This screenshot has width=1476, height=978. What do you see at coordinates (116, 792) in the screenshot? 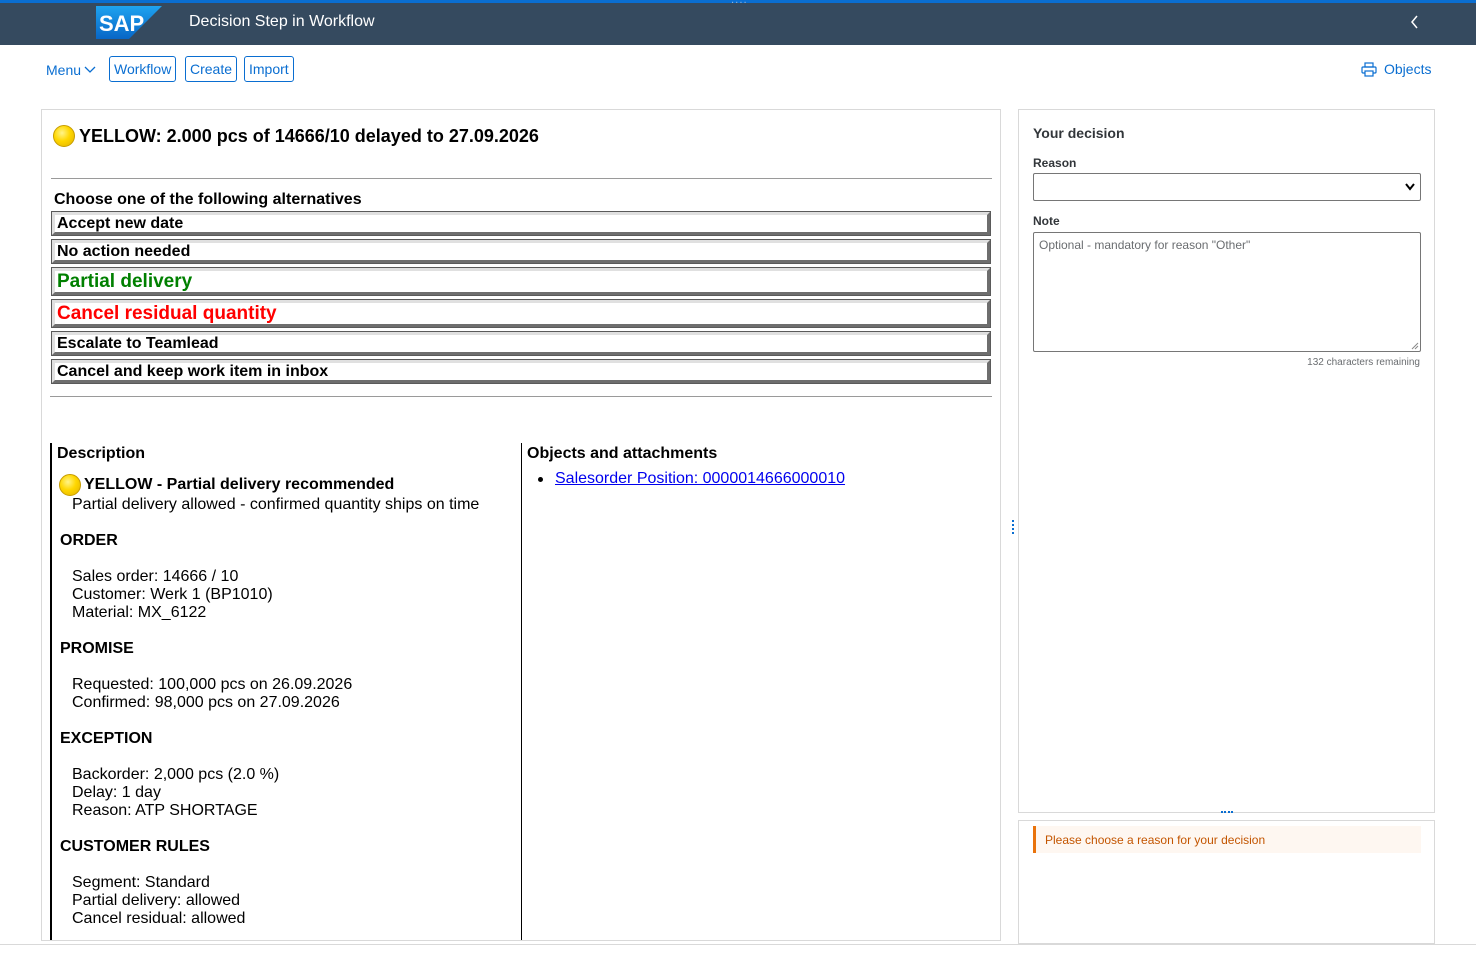
I see `exception-line: Delay: 1 day` at bounding box center [116, 792].